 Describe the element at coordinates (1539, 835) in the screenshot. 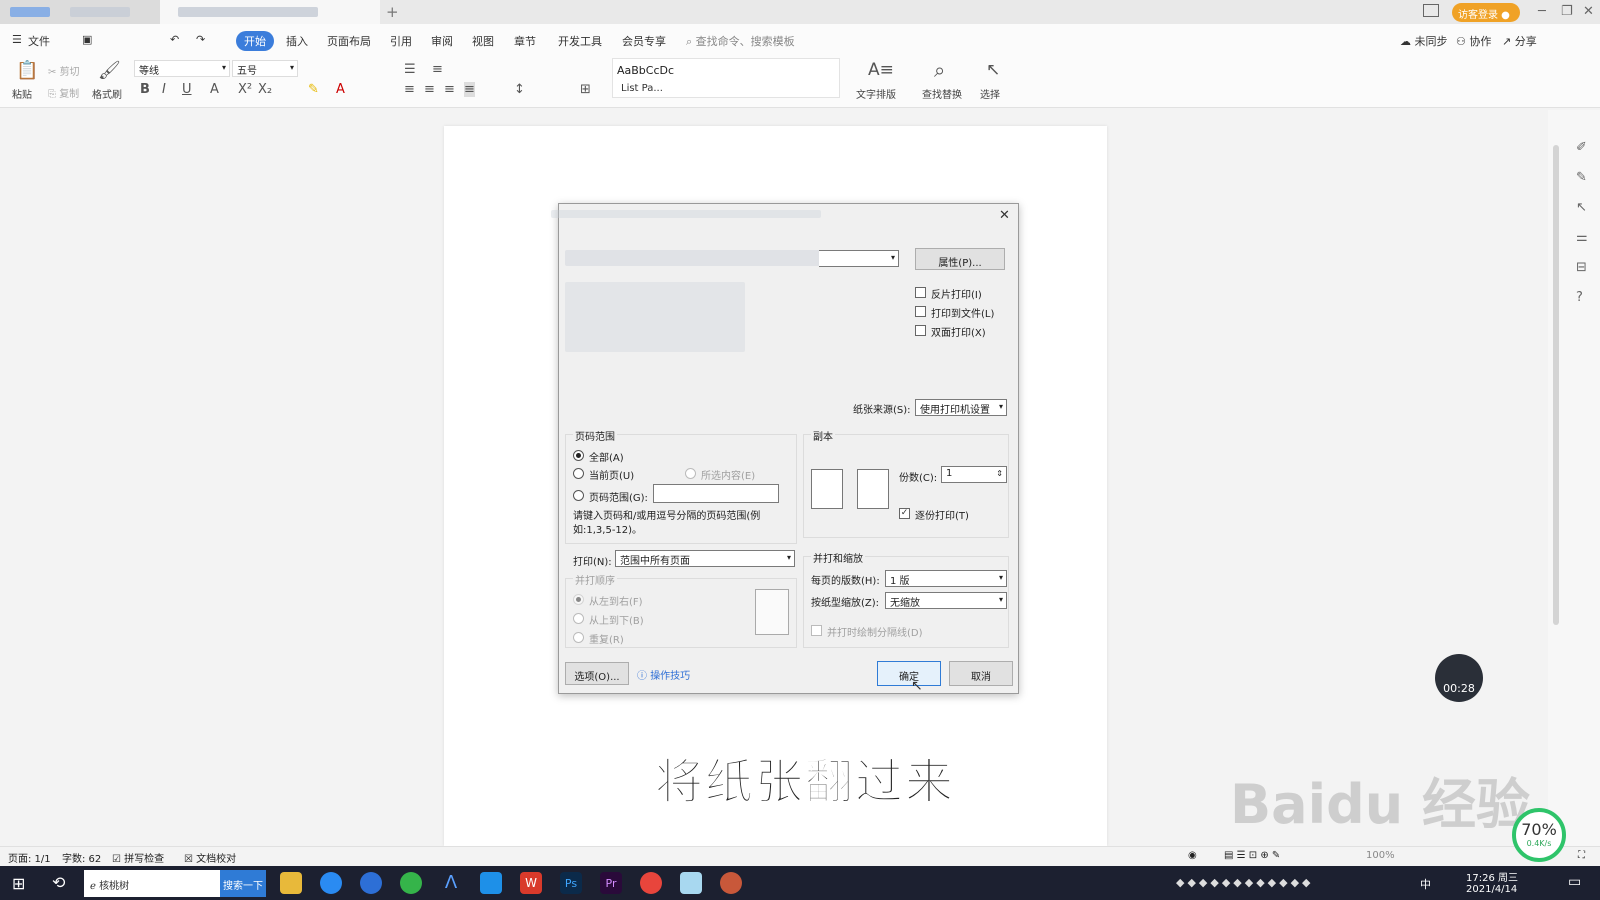

I see `network-speed-widget: 70% 0.4K/s` at that location.